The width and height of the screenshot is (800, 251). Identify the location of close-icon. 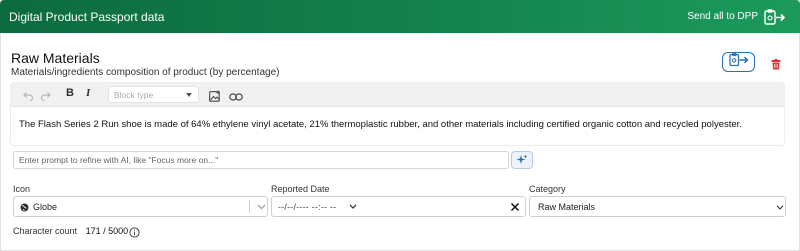
(515, 207).